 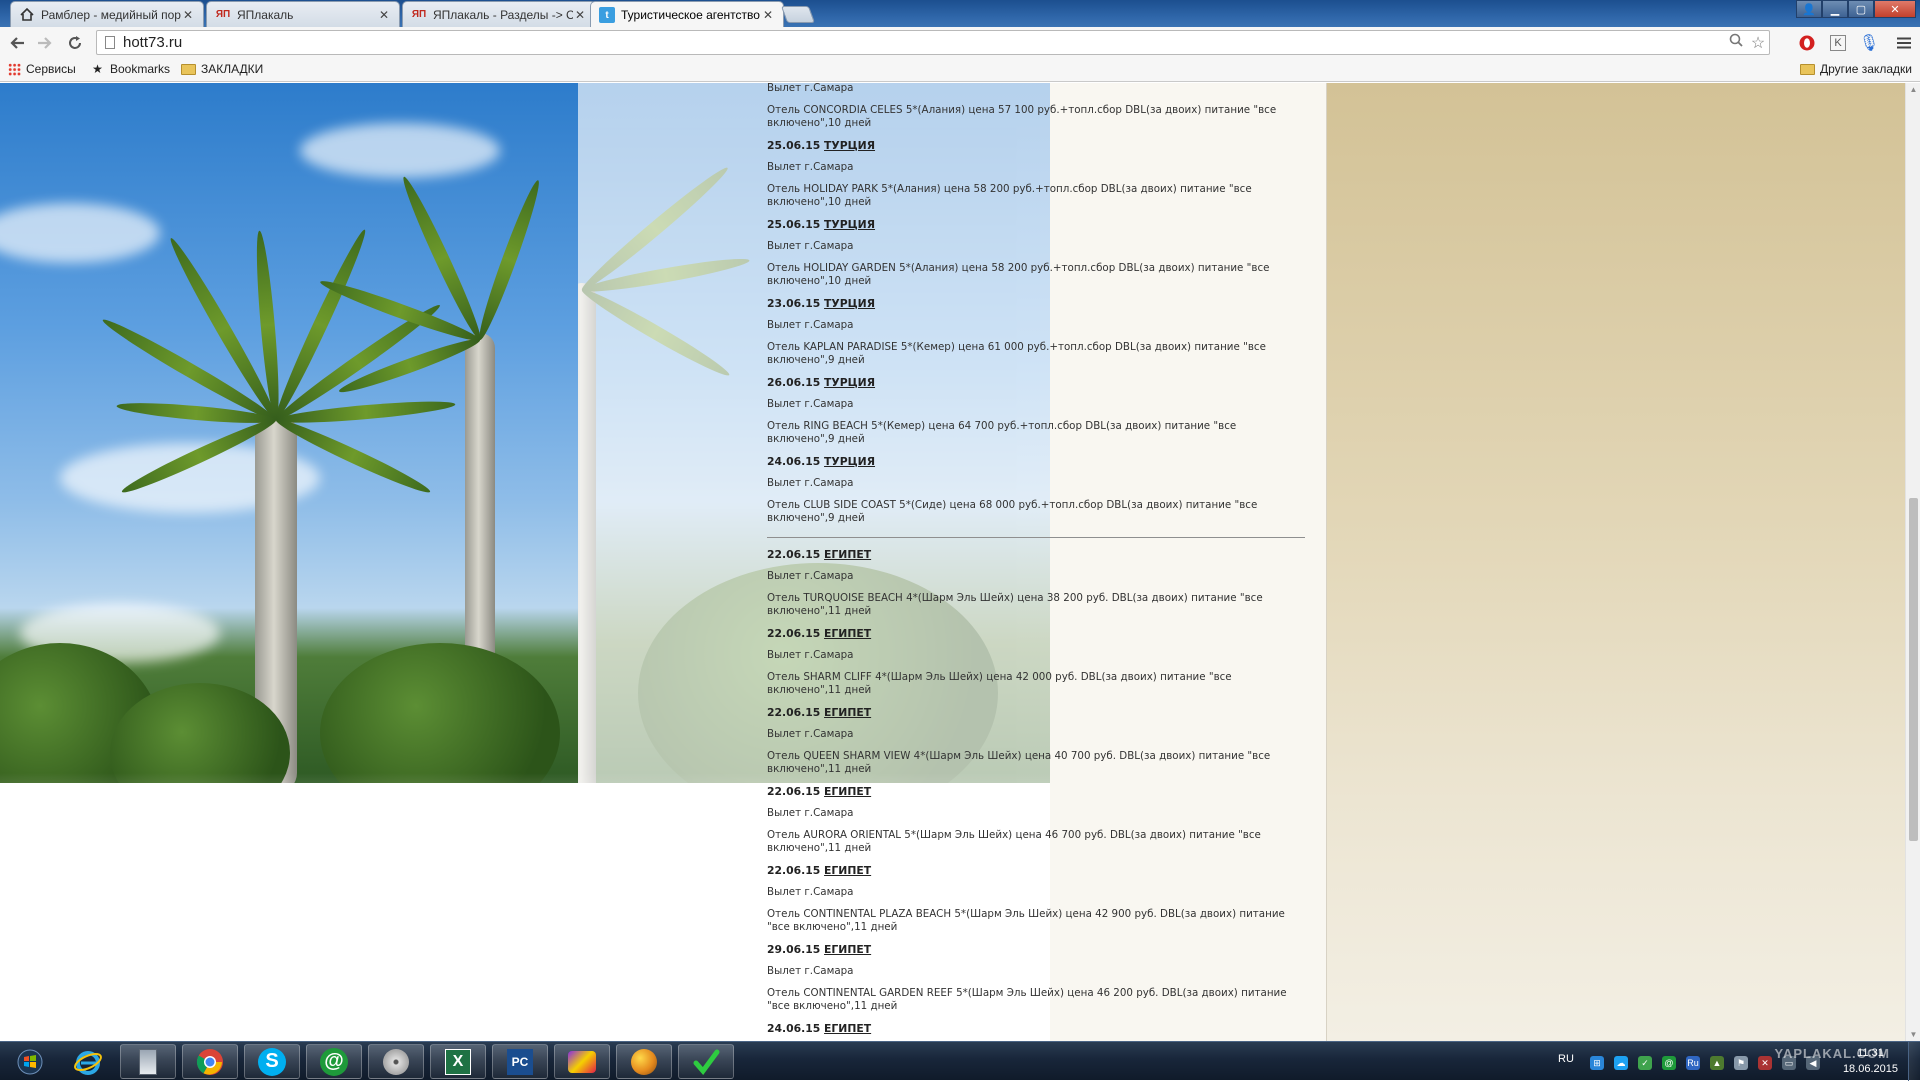 I want to click on excel-icon: X, so click(x=458, y=1061).